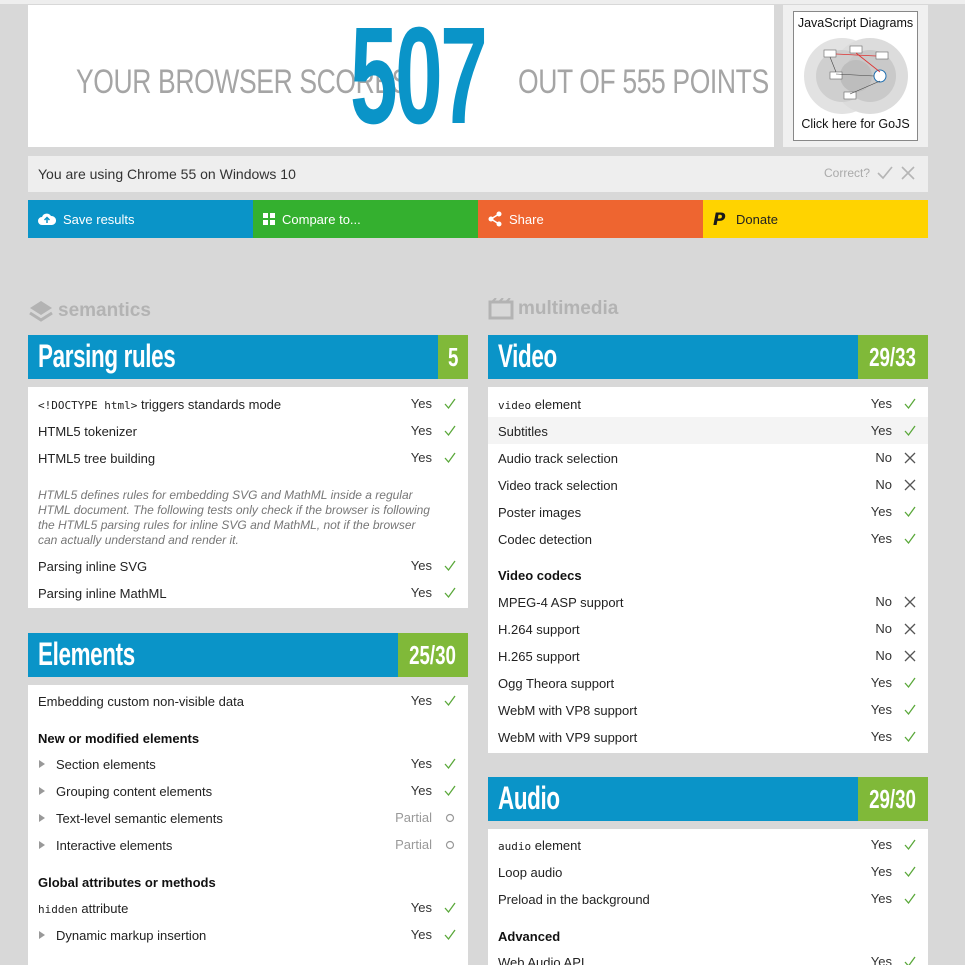 This screenshot has width=965, height=965. Describe the element at coordinates (529, 798) in the screenshot. I see `audio-title: Audio` at that location.